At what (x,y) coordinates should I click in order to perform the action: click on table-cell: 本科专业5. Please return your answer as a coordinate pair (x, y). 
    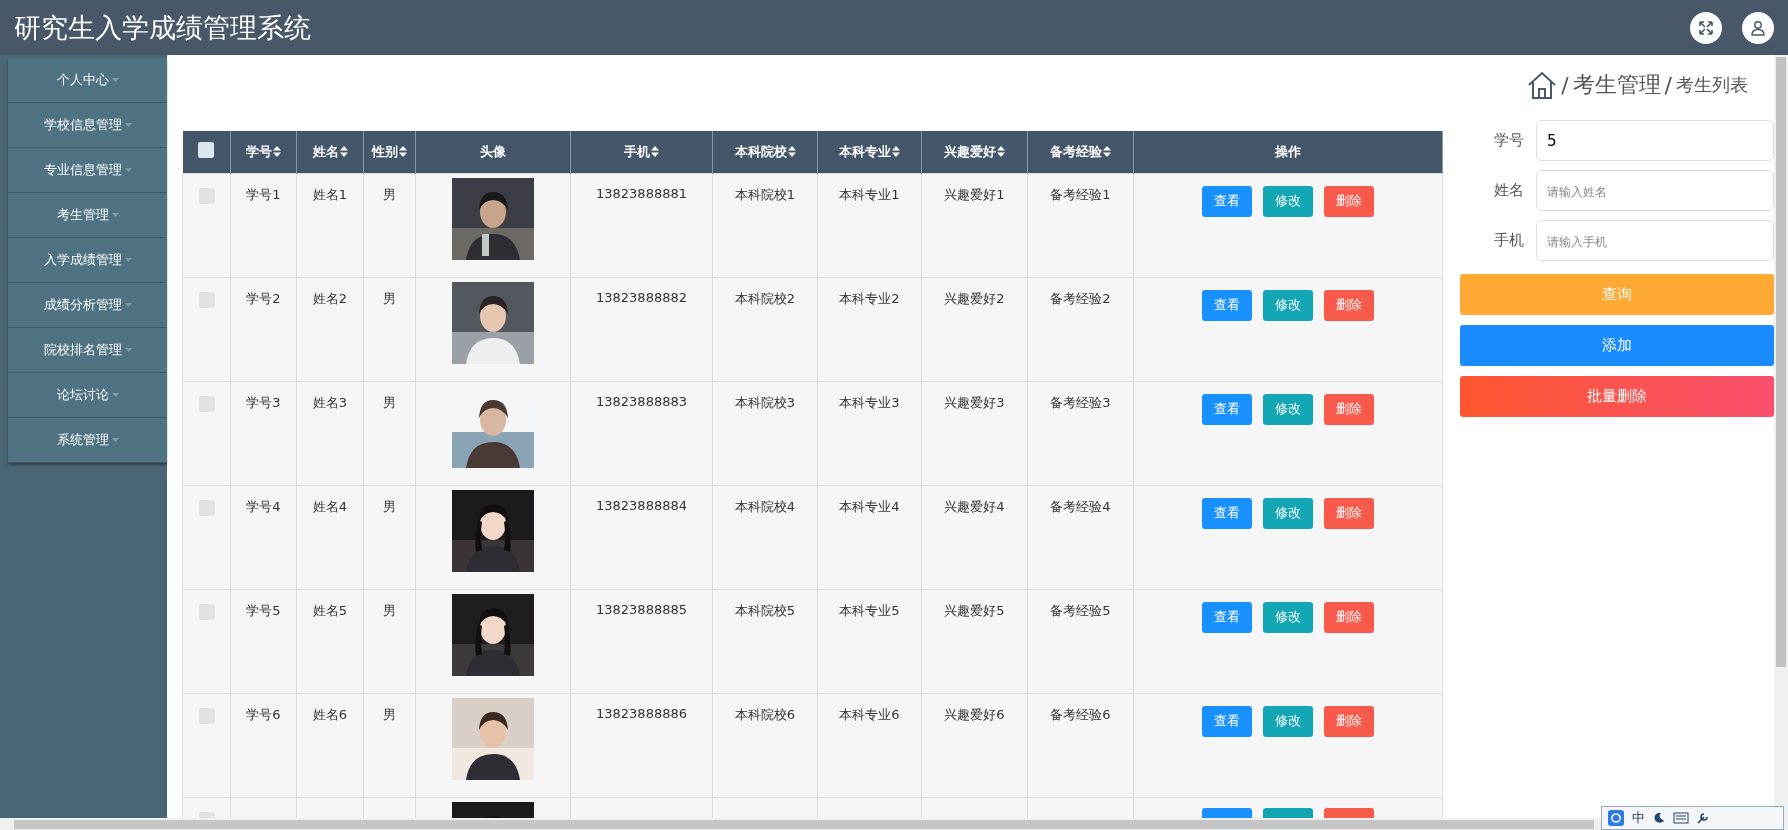
    Looking at the image, I should click on (869, 610).